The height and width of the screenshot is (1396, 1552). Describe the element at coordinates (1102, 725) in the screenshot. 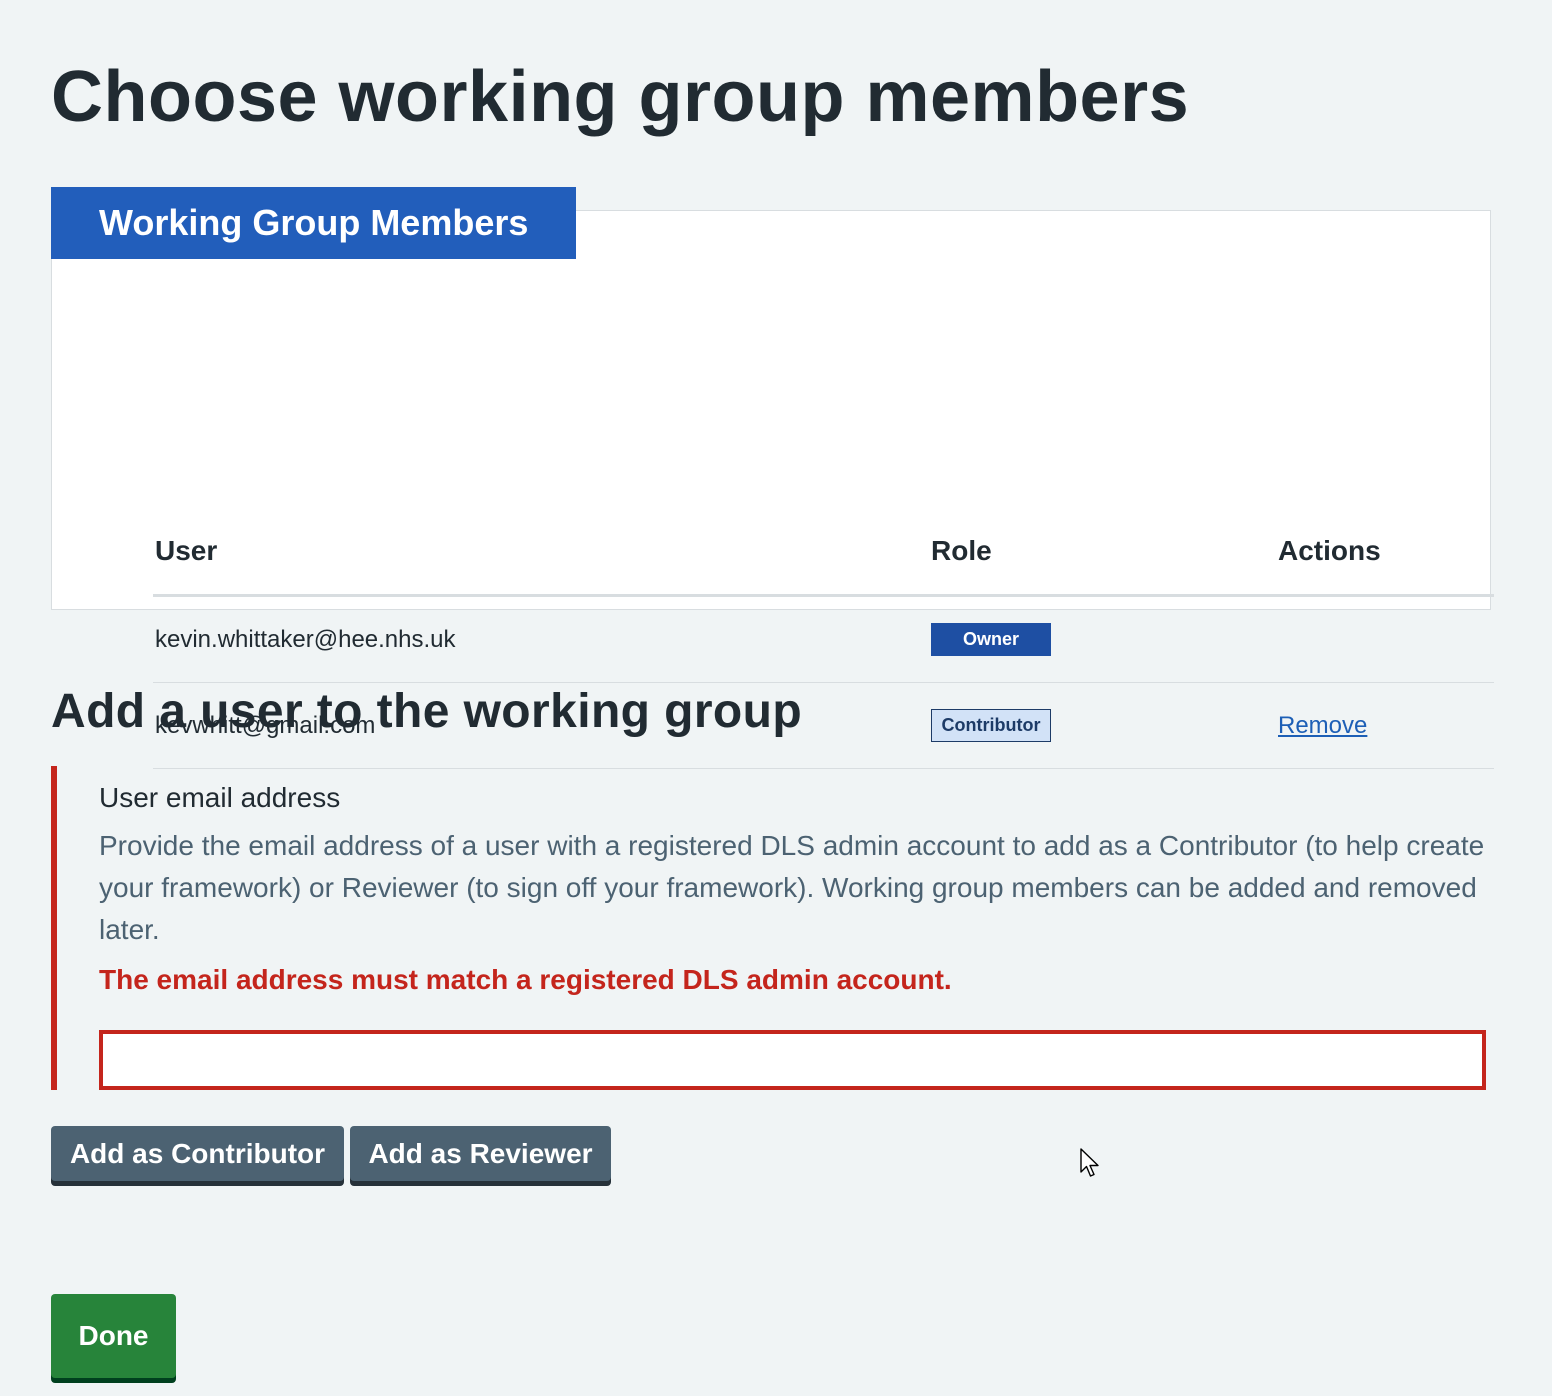

I see `role-cell: Contributor` at that location.